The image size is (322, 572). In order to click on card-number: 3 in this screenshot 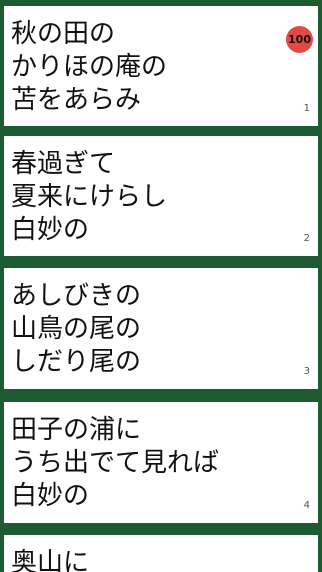, I will do `click(306, 371)`.